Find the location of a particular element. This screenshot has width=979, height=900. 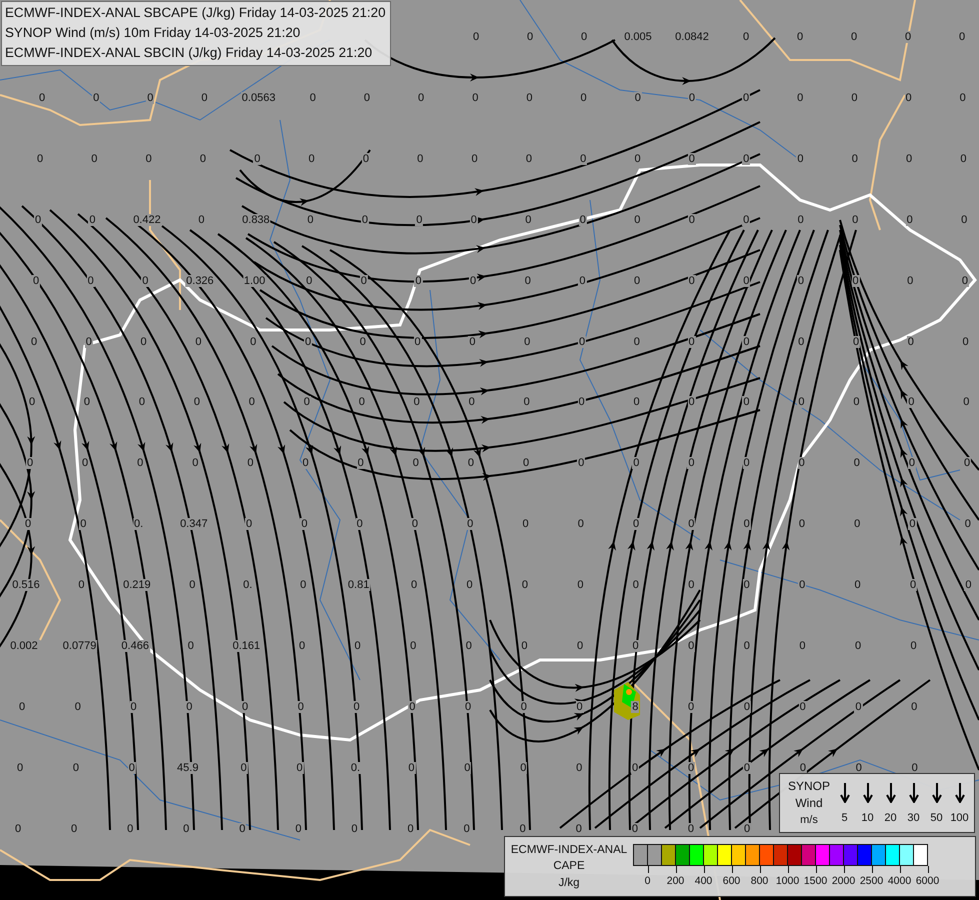

scale-label: 800 is located at coordinates (759, 880).